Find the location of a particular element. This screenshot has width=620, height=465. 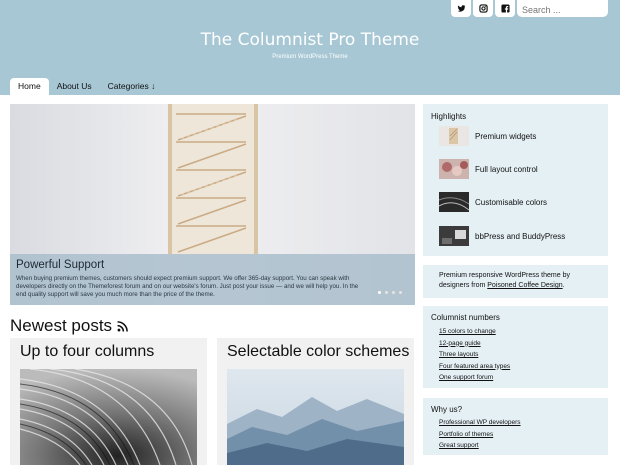

slide-title: Powerful Support is located at coordinates (212, 265).